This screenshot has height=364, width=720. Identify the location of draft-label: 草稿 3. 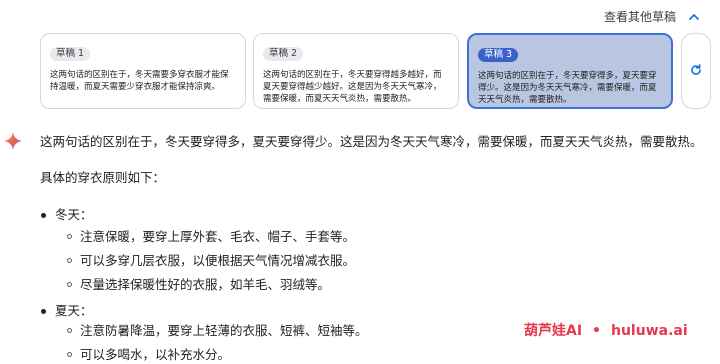
(498, 55).